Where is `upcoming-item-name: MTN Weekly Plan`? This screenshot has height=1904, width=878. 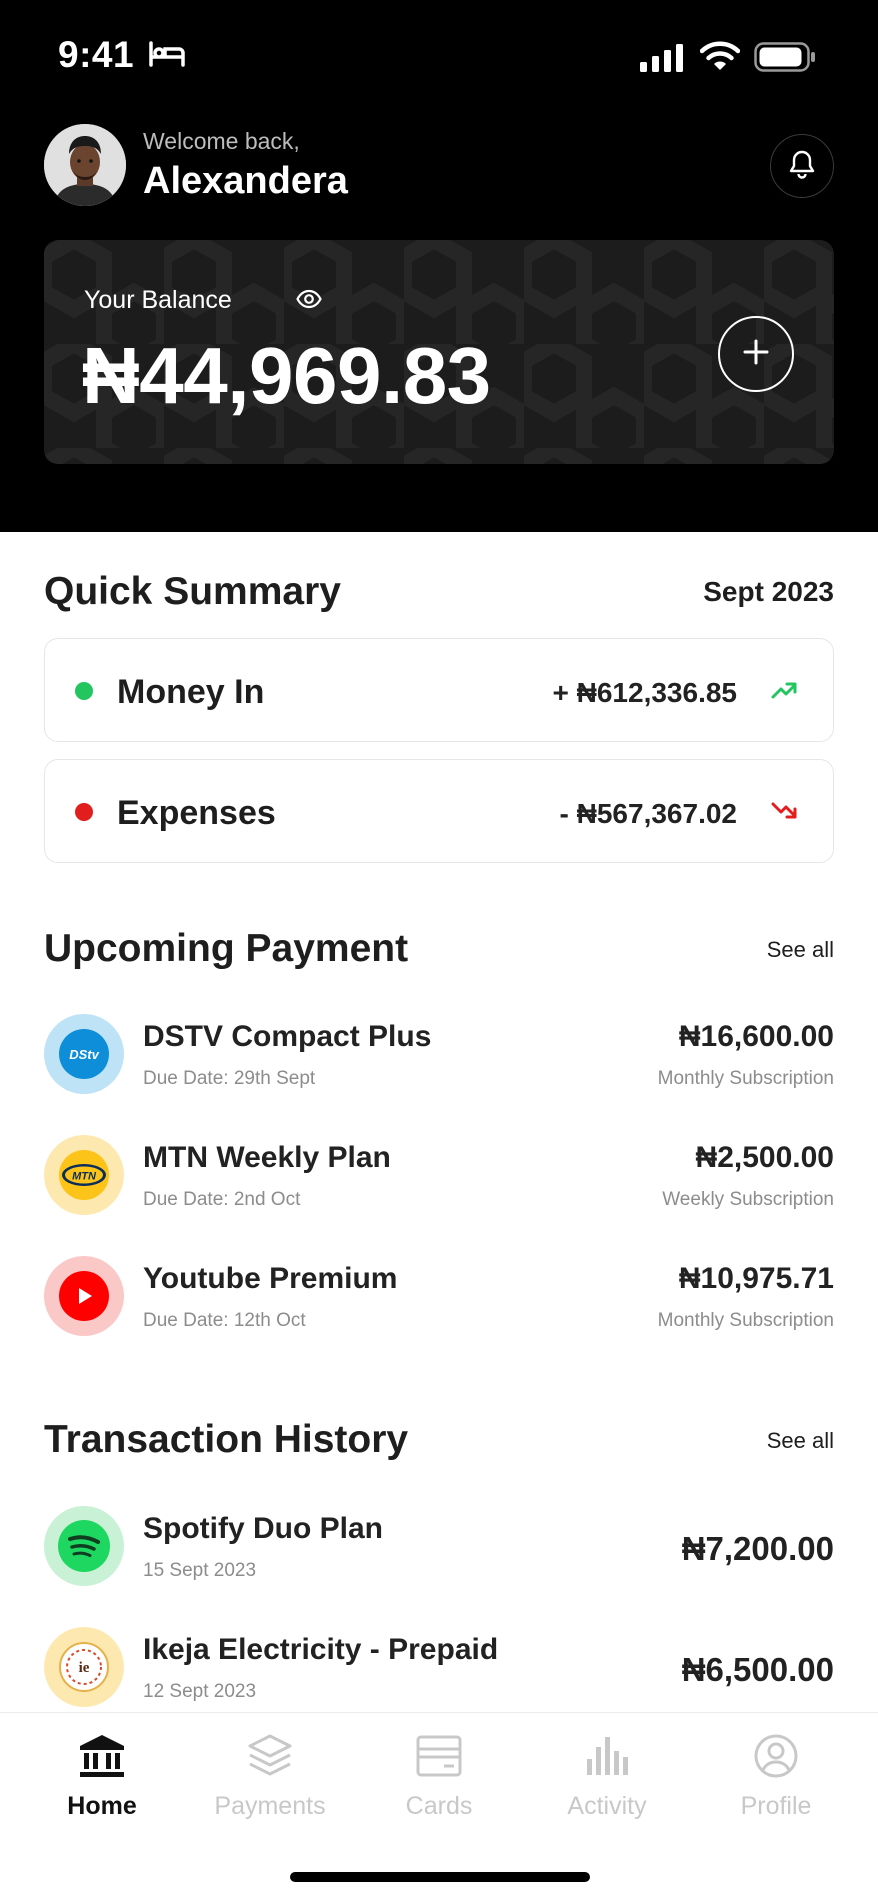 upcoming-item-name: MTN Weekly Plan is located at coordinates (267, 1157).